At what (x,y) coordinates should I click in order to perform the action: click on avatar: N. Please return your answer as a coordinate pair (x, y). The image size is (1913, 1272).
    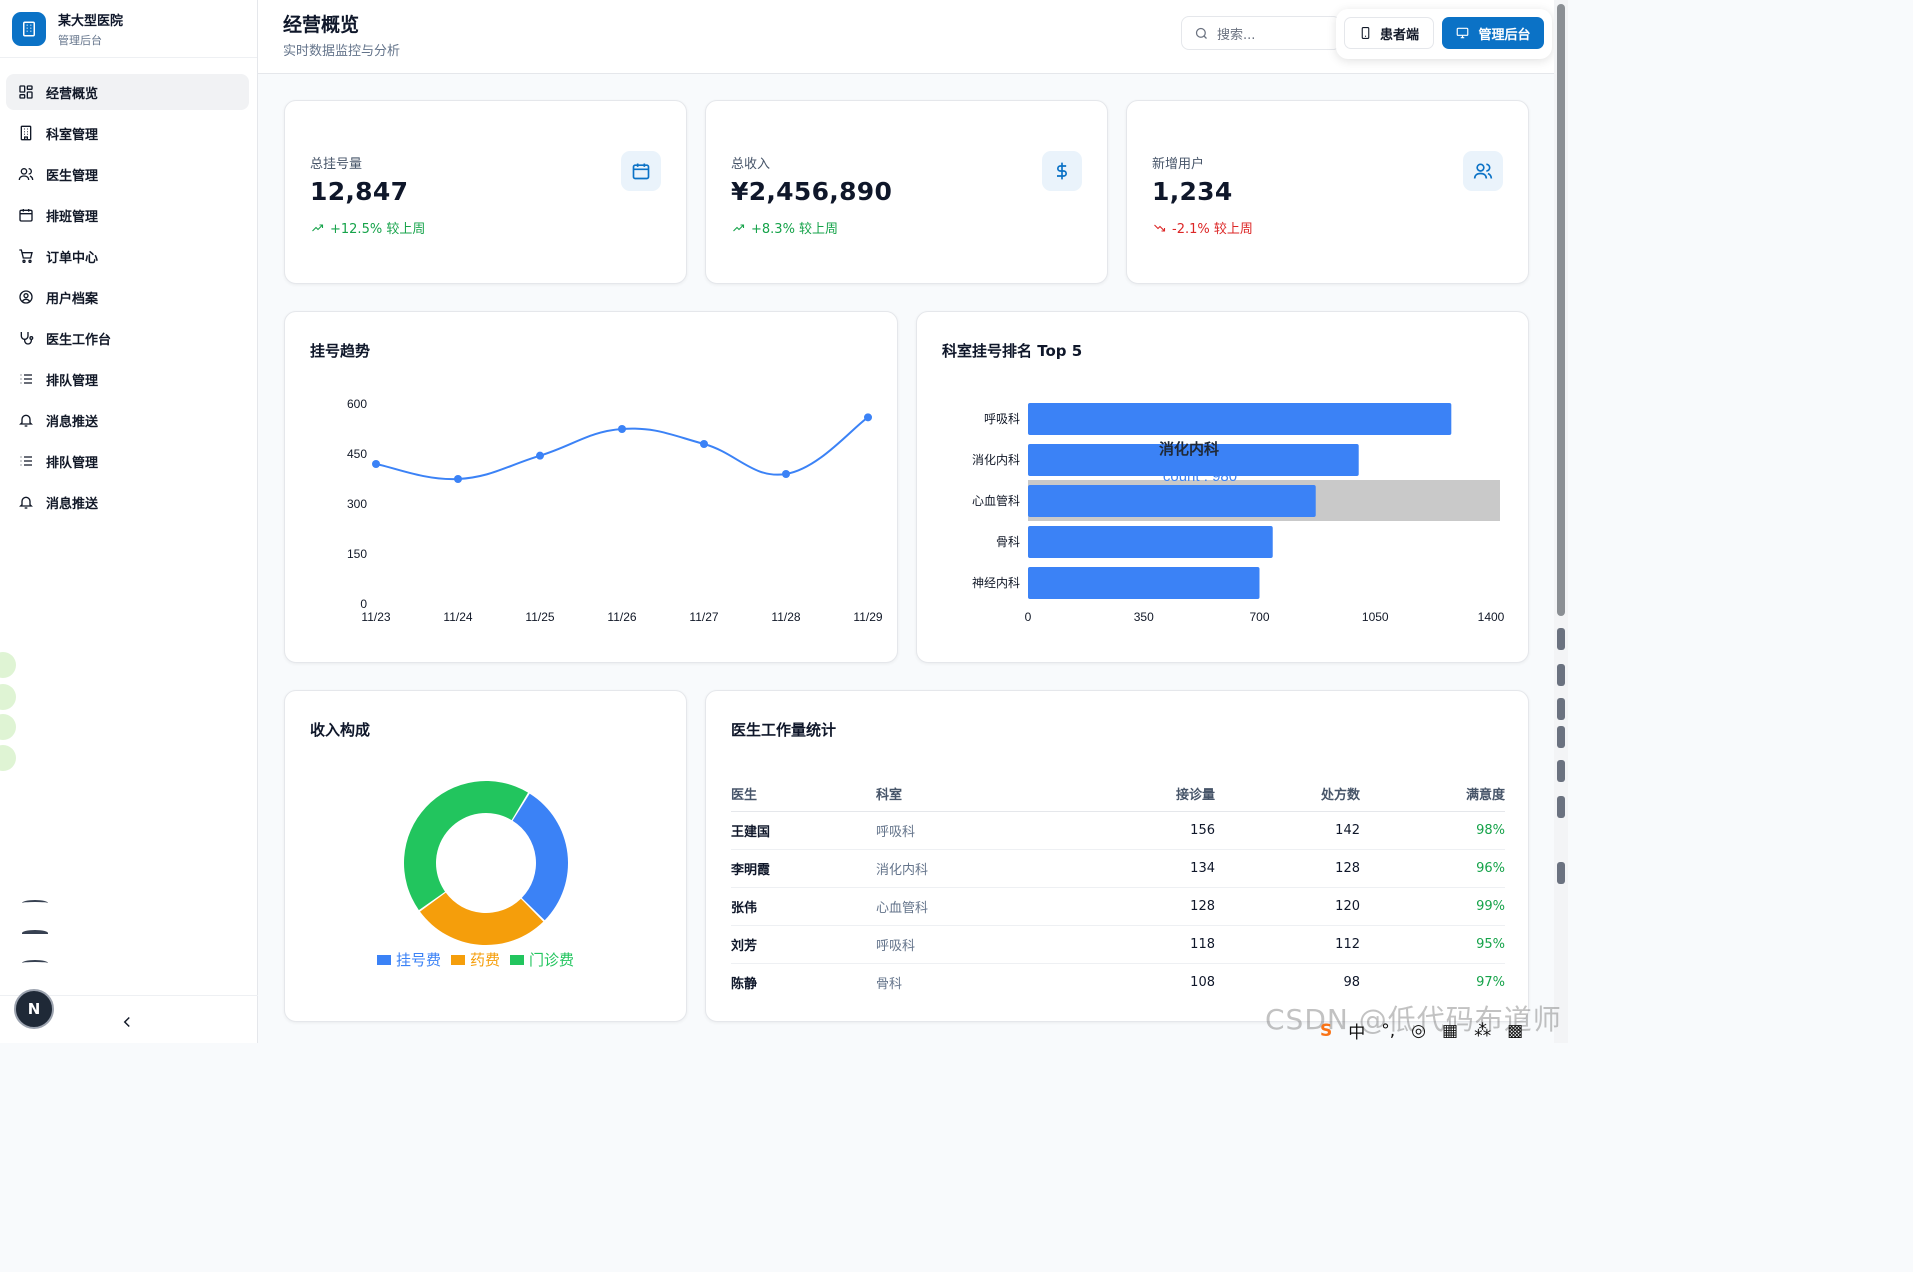
    Looking at the image, I should click on (34, 1009).